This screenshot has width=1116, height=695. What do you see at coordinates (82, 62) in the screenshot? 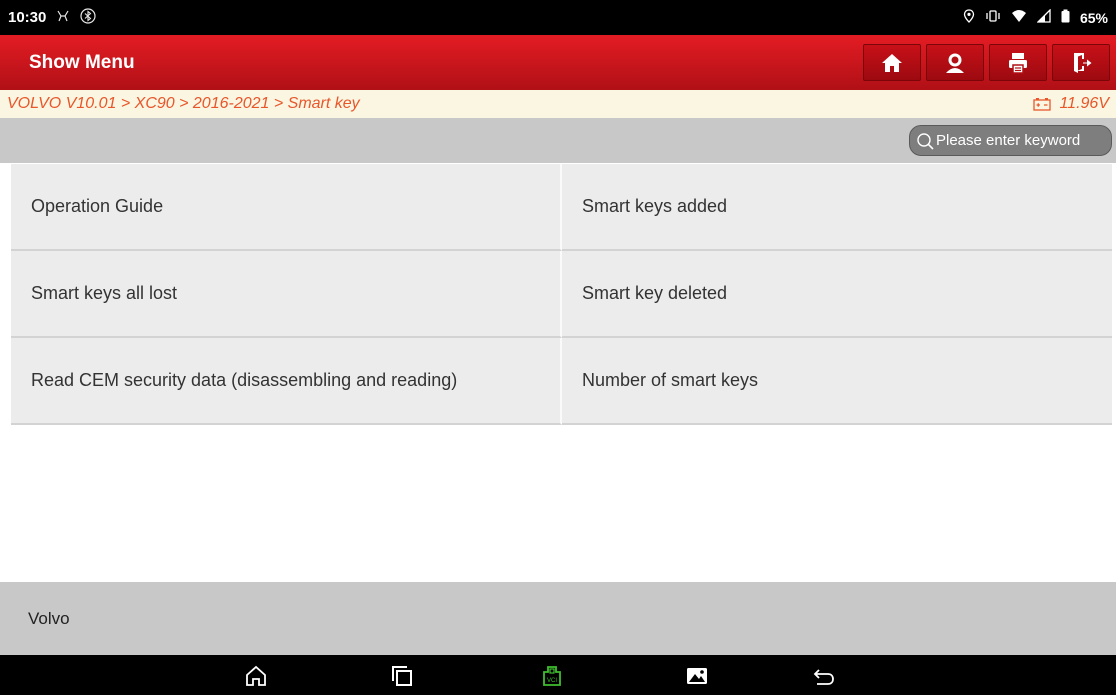
I see `page-title: Show Menu` at bounding box center [82, 62].